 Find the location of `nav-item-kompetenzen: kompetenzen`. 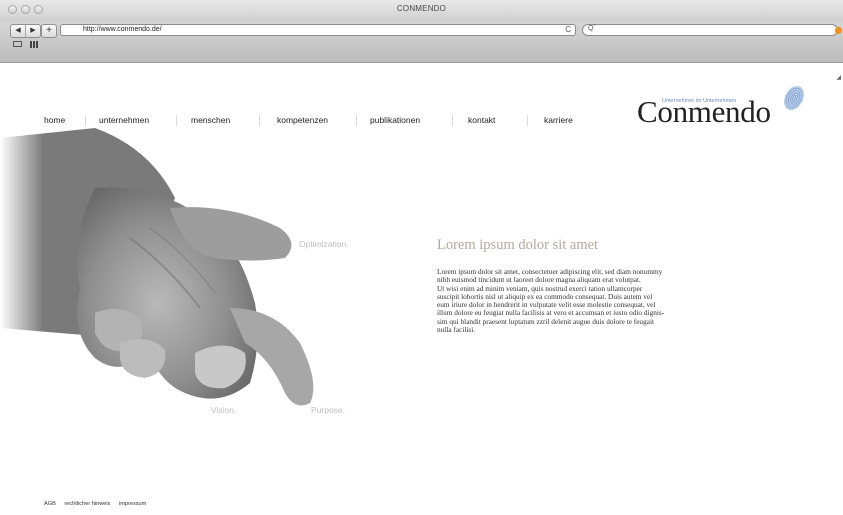

nav-item-kompetenzen: kompetenzen is located at coordinates (302, 120).